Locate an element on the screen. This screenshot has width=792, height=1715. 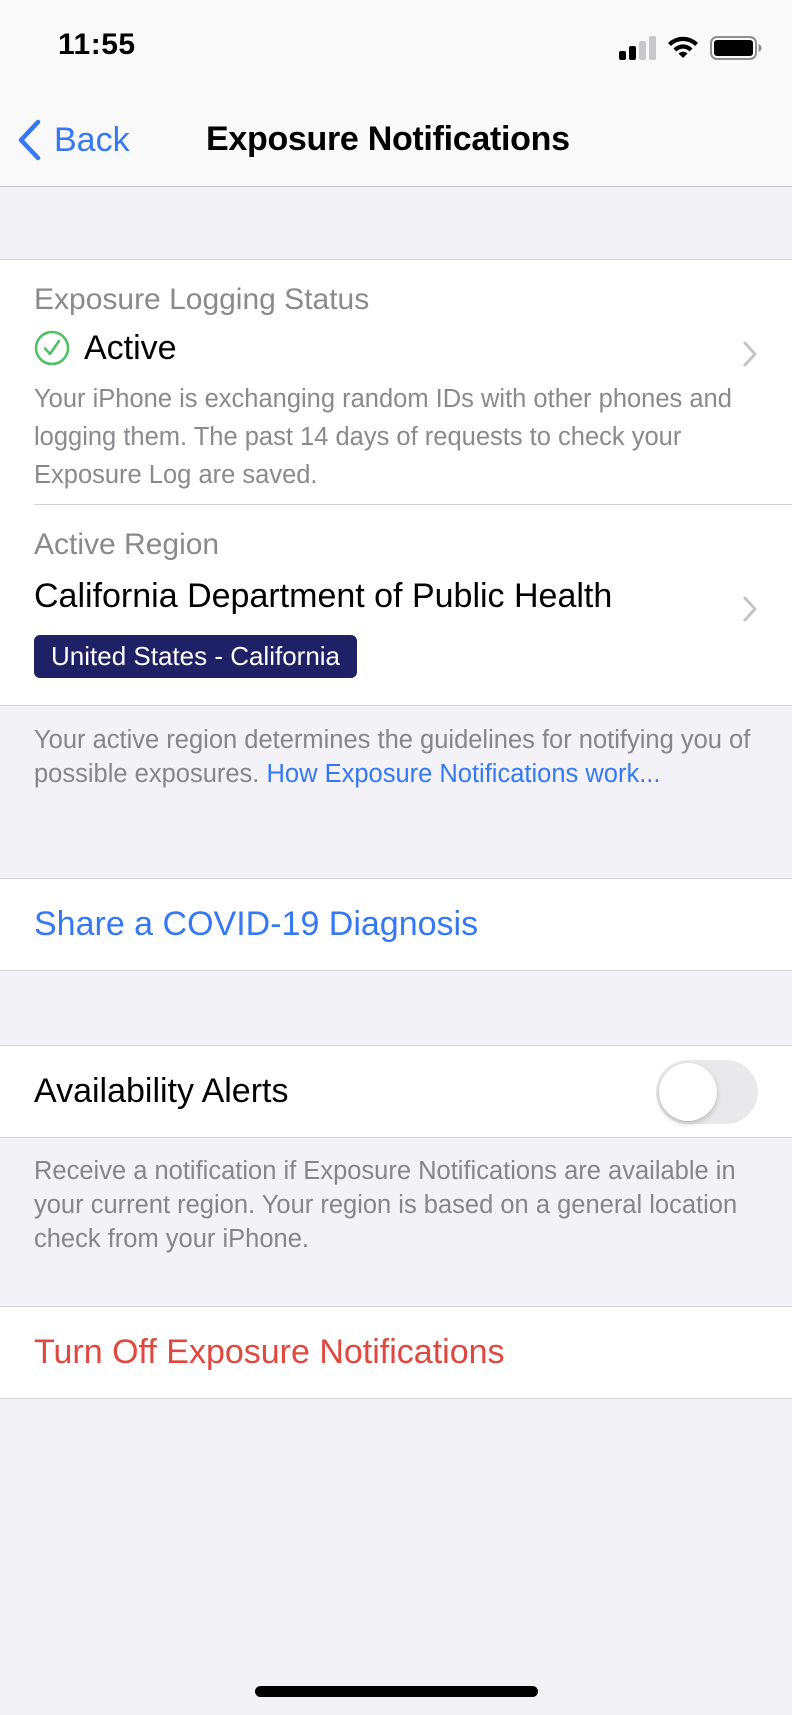
availability-alerts-cell: Availability Alerts is located at coordinates (396, 1091).